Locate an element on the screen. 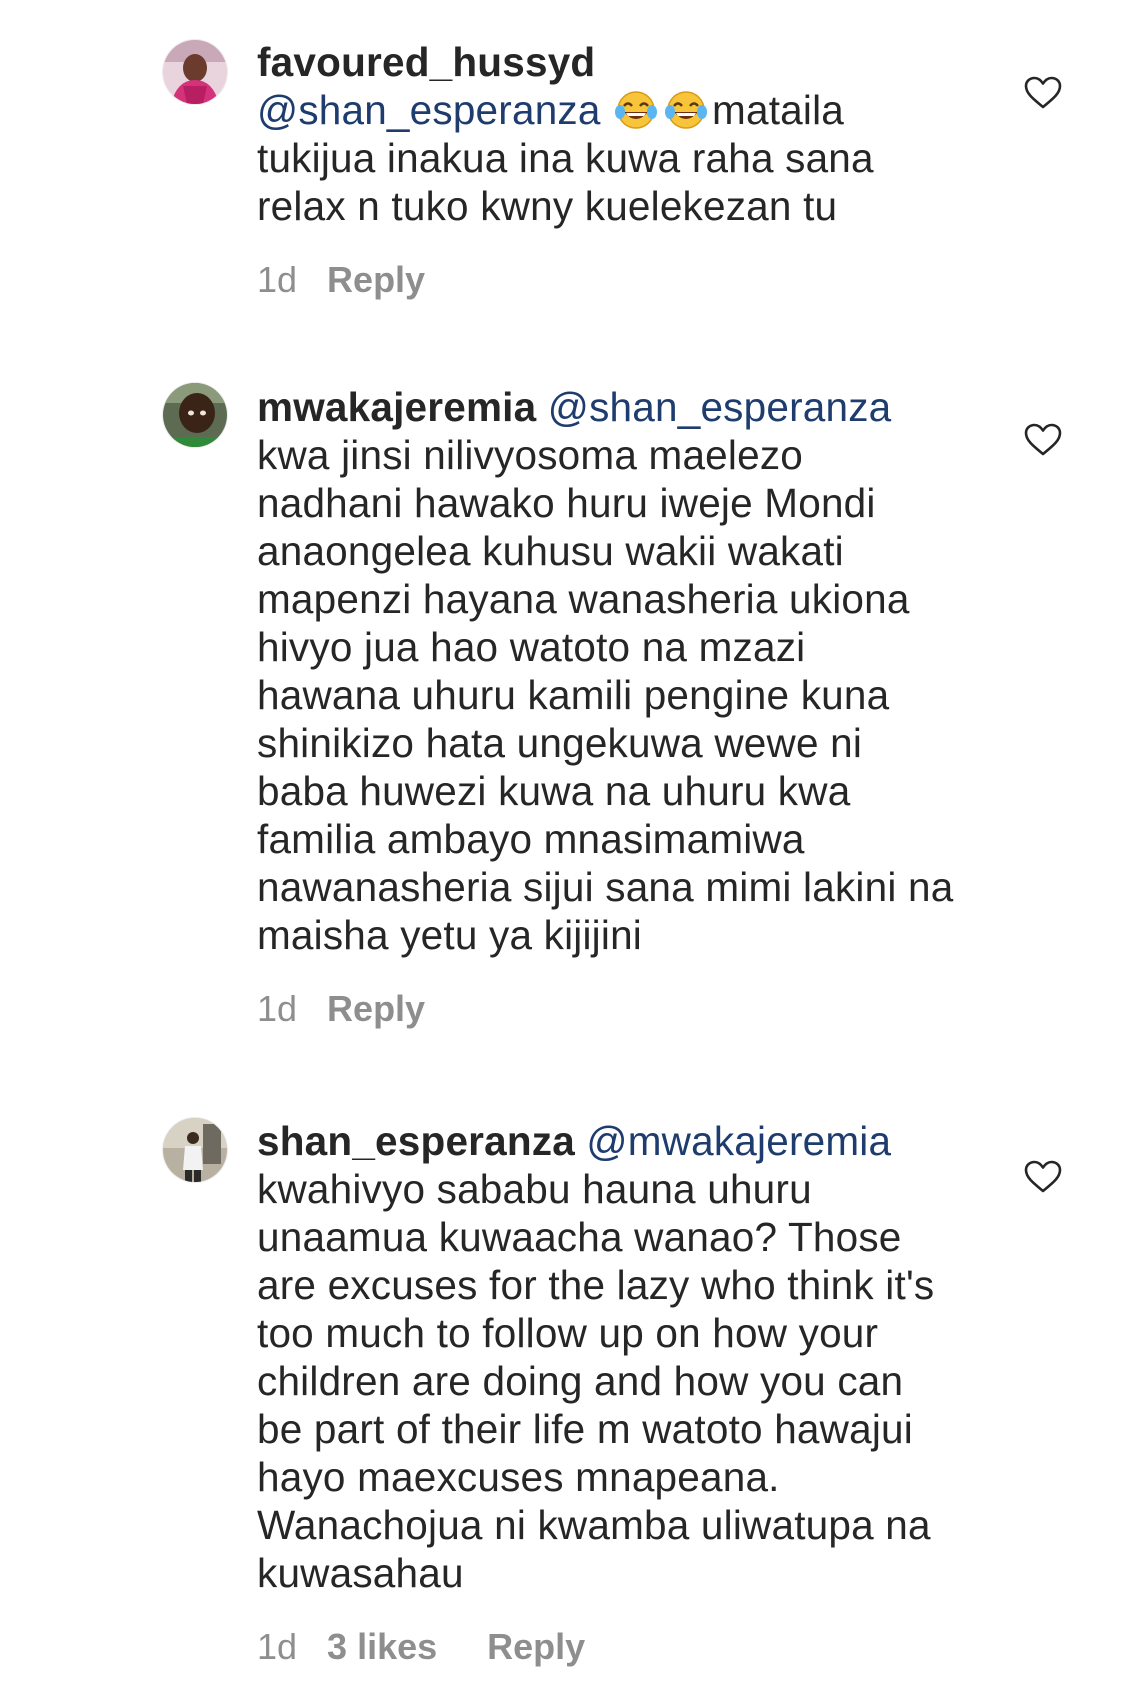 The width and height of the screenshot is (1125, 1683). comment-username: shan_esperanza is located at coordinates (416, 1141).